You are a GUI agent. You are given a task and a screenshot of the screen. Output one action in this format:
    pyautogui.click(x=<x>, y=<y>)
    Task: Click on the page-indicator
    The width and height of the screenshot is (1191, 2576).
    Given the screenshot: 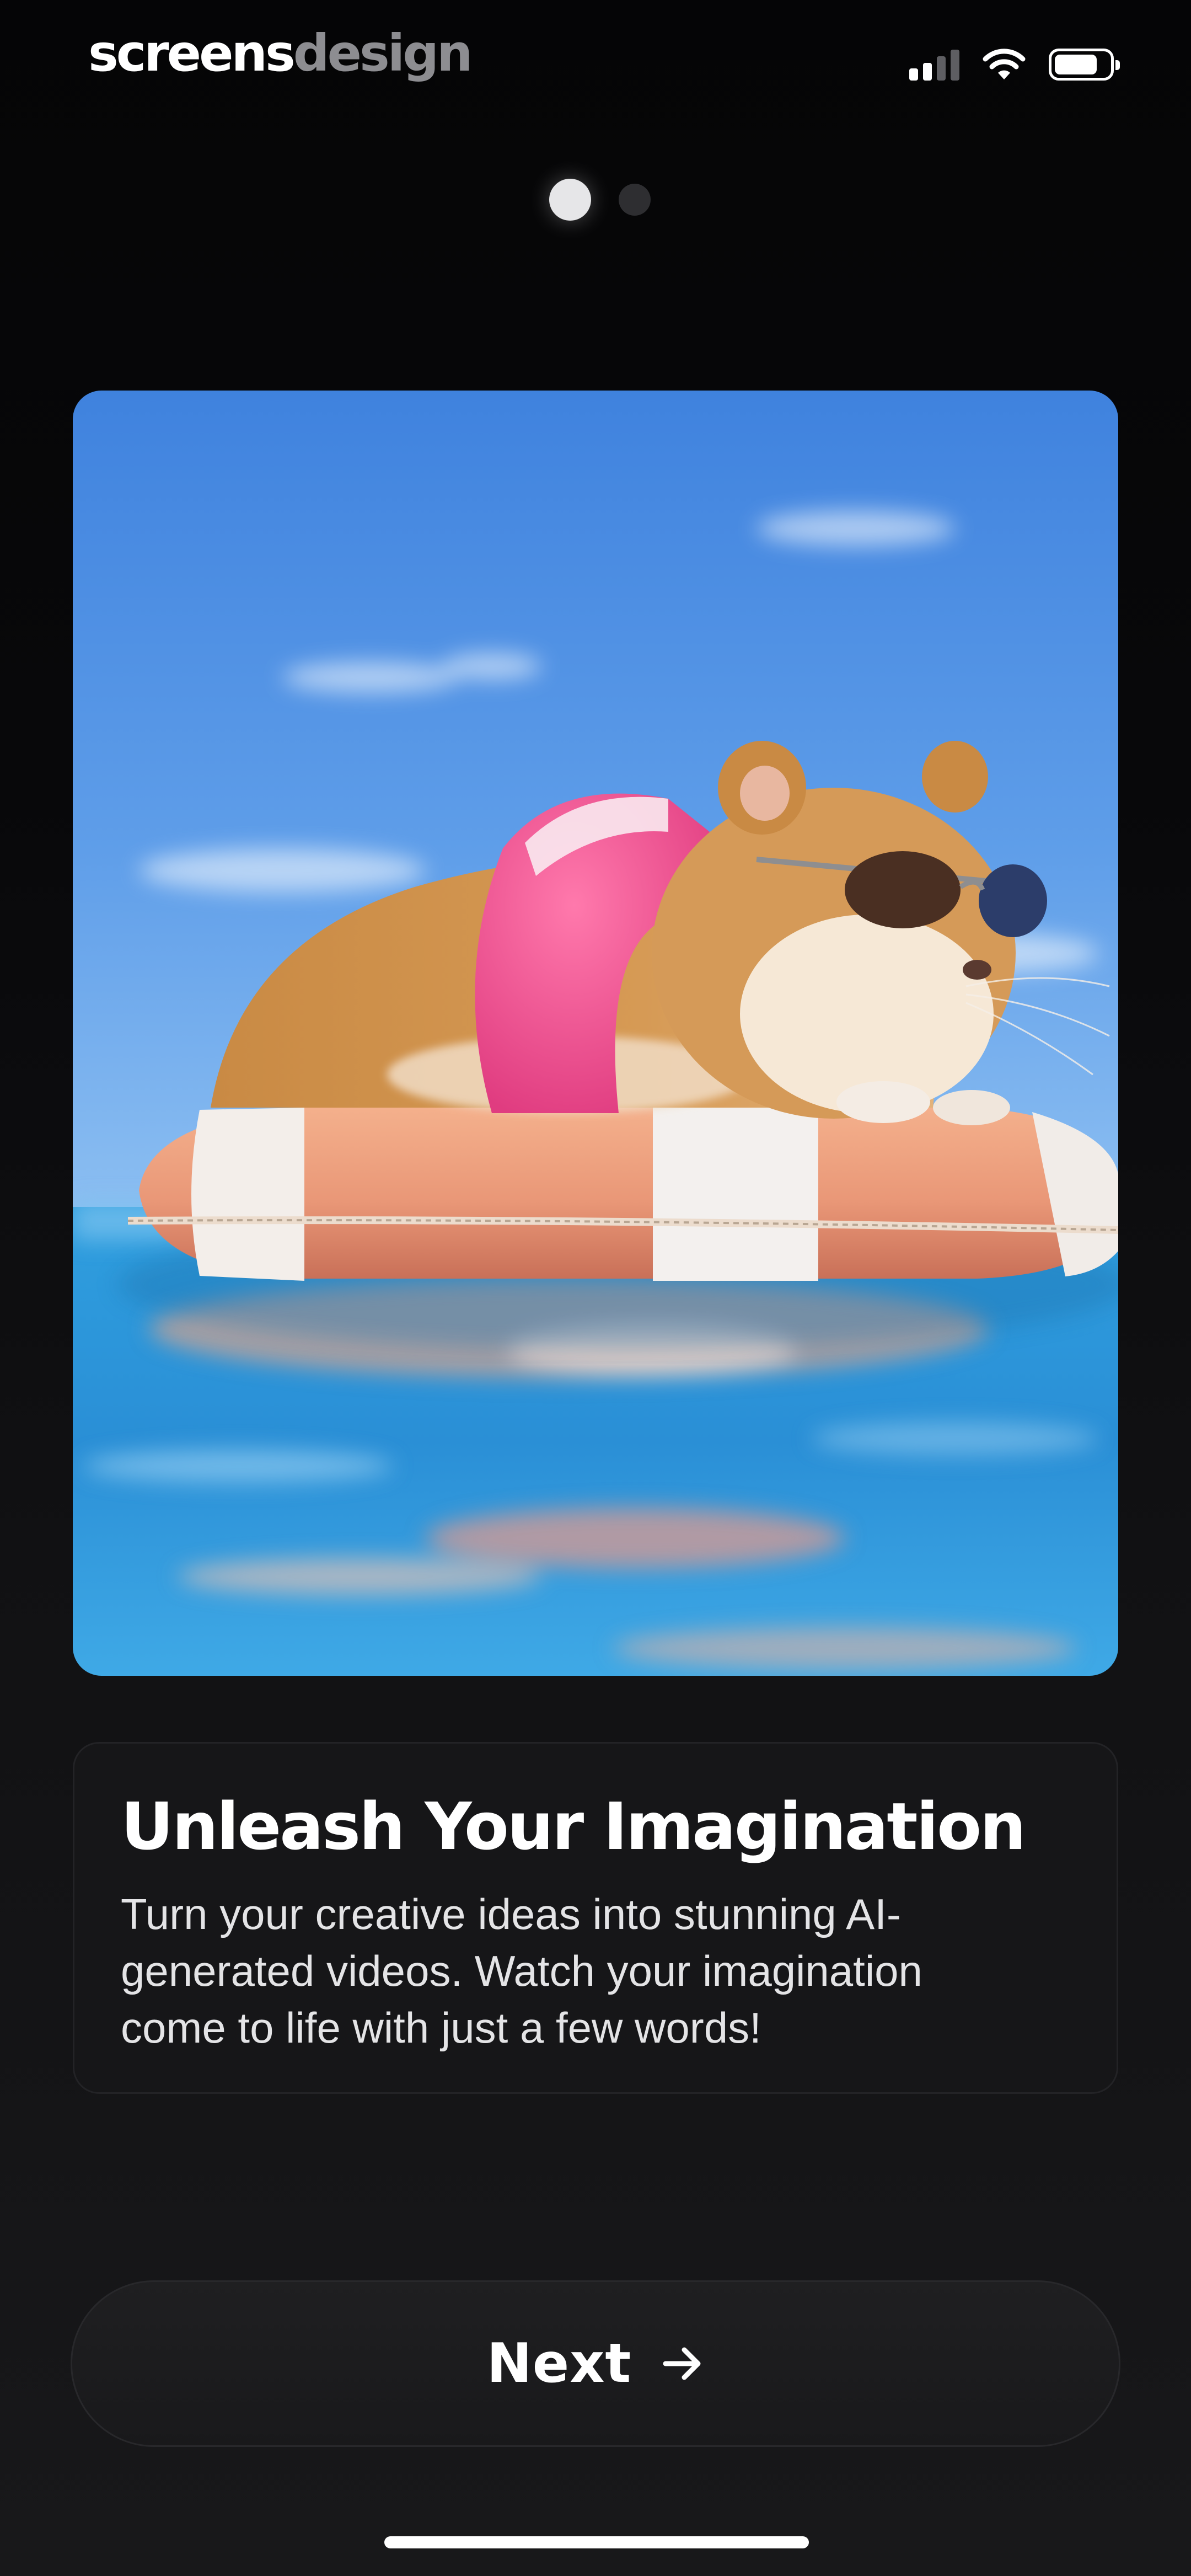 What is the action you would take?
    pyautogui.click(x=595, y=200)
    